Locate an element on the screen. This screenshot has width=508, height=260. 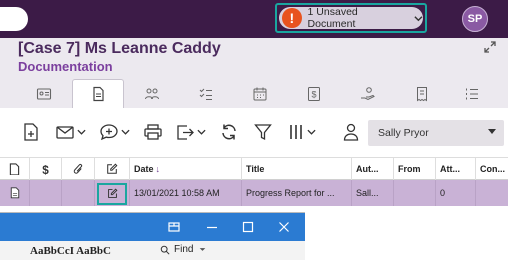
id-card-icon is located at coordinates (44, 94).